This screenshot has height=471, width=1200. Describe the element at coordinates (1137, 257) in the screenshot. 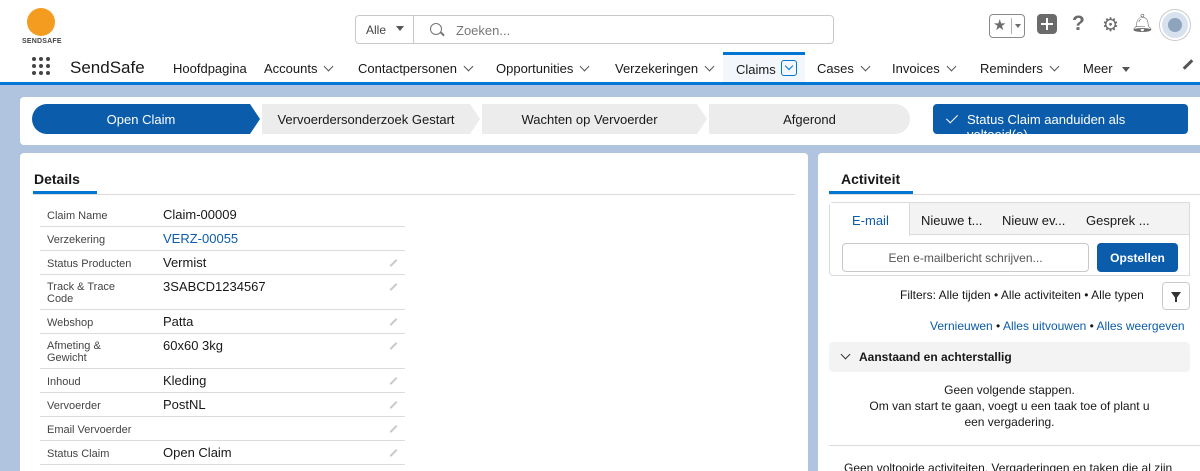

I see `compose-button: Opstellen` at that location.